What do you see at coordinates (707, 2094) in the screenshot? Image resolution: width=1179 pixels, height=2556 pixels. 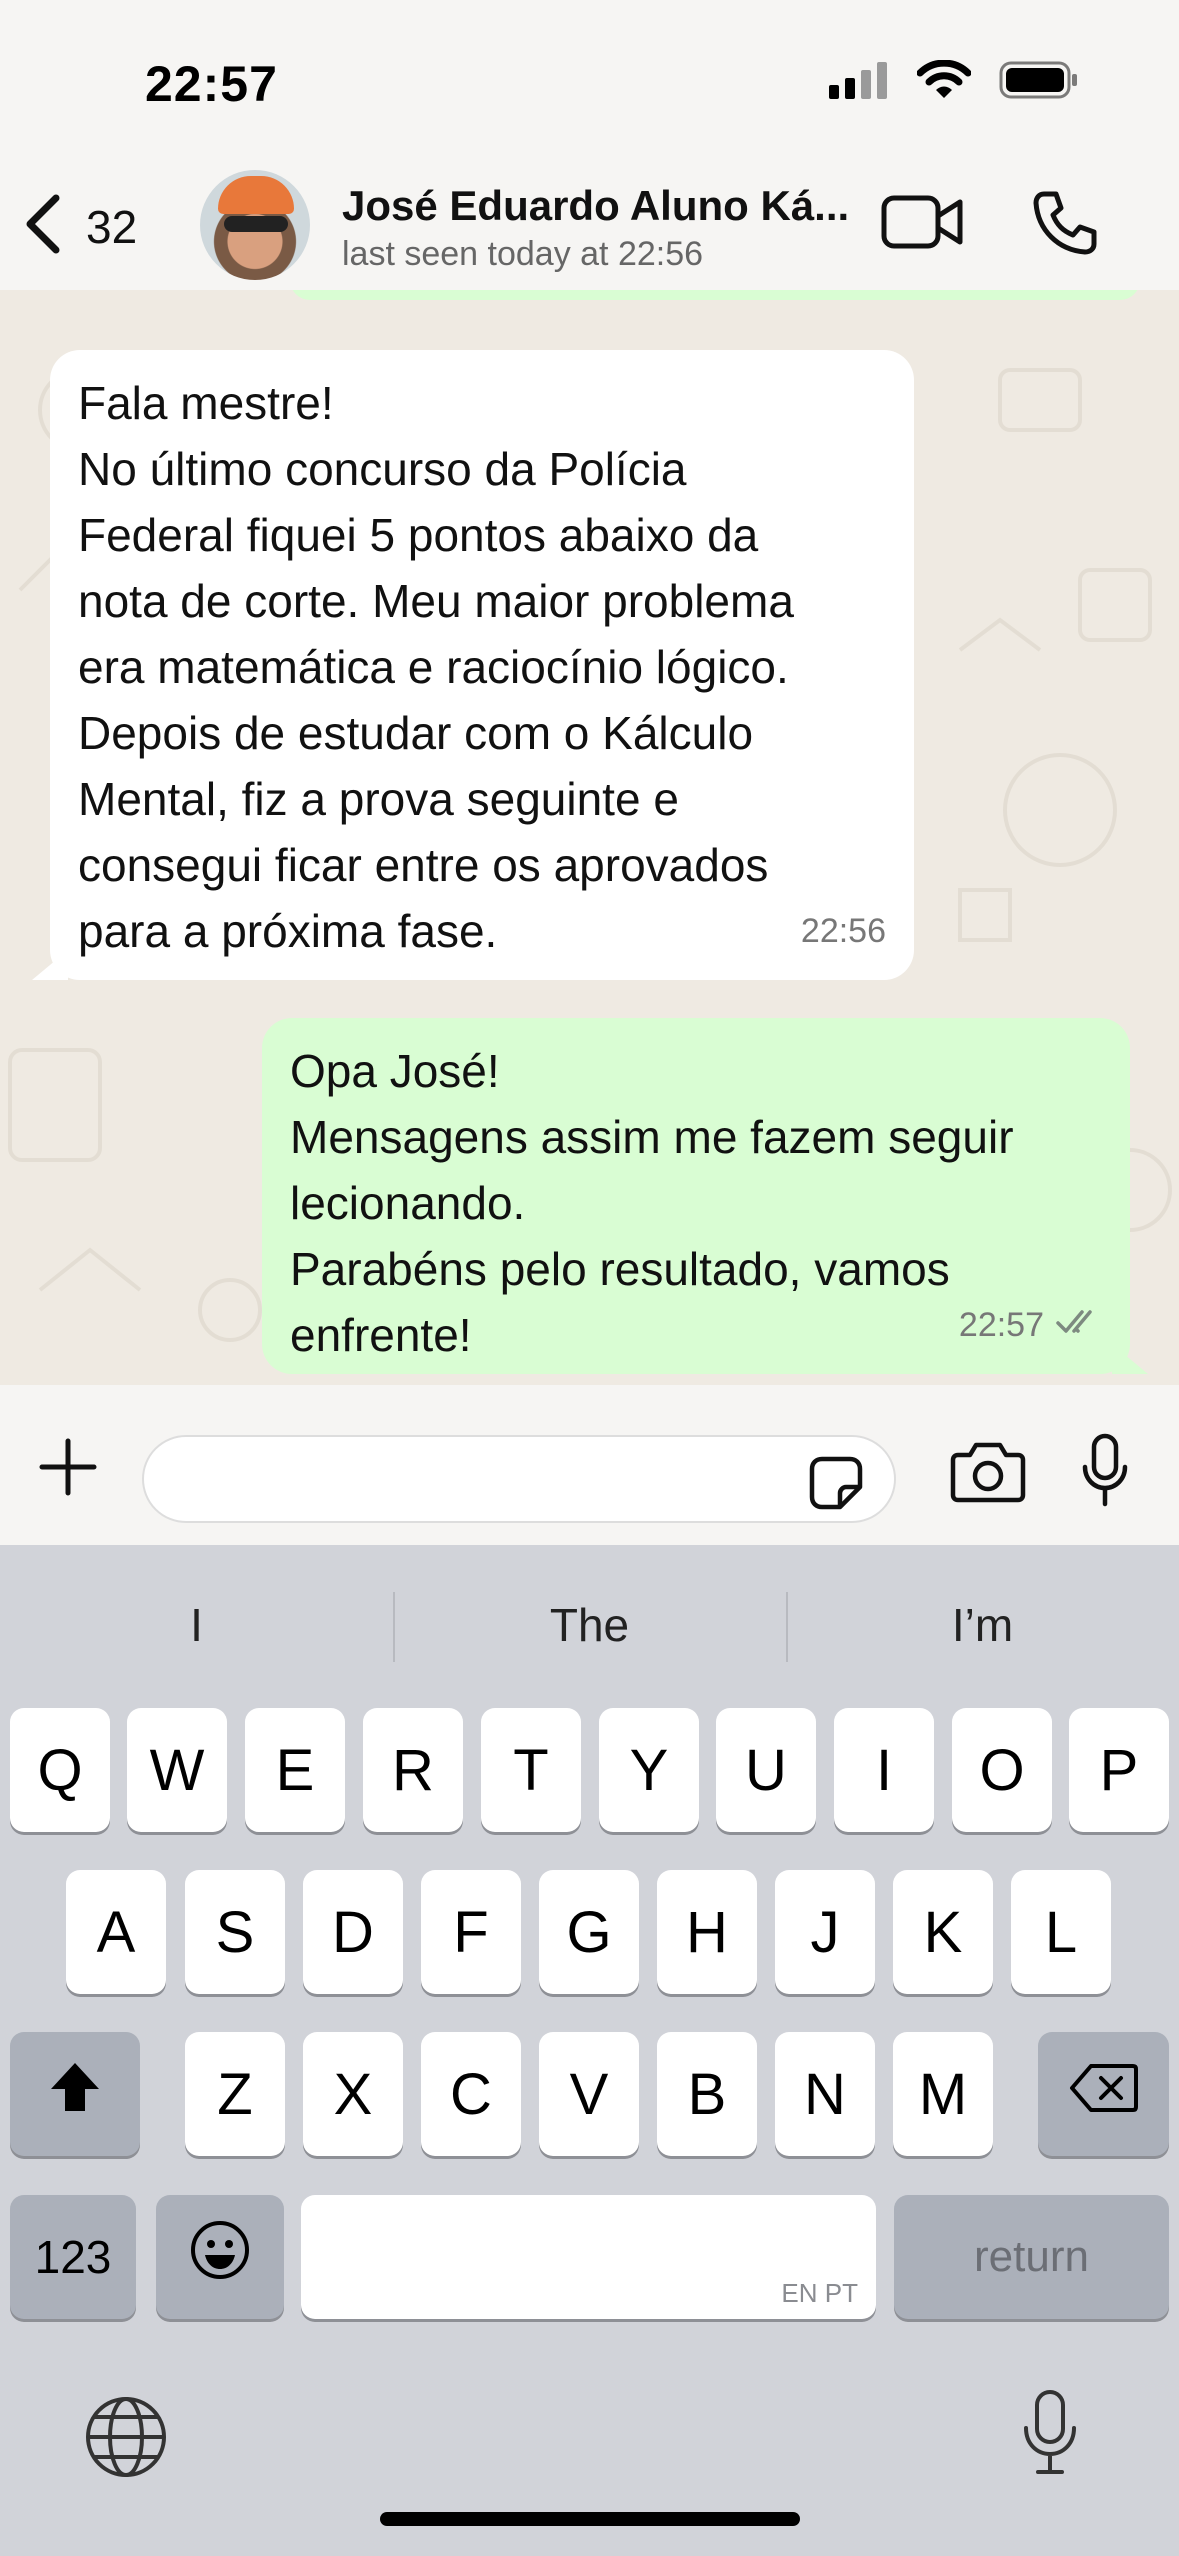 I see `key-b: B` at bounding box center [707, 2094].